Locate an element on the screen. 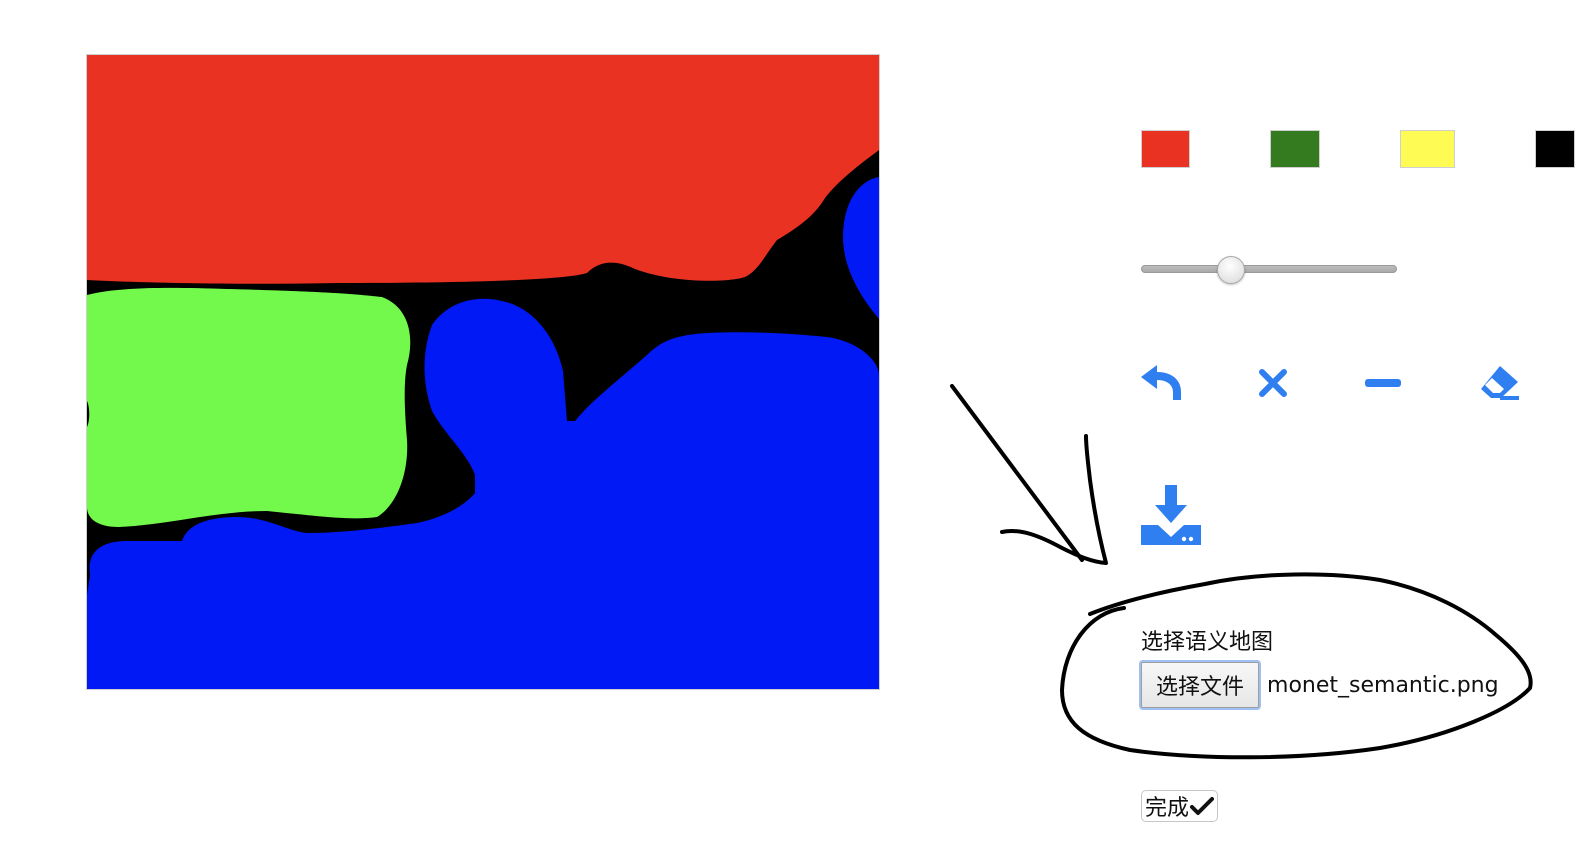  undo-button is located at coordinates (1161, 383).